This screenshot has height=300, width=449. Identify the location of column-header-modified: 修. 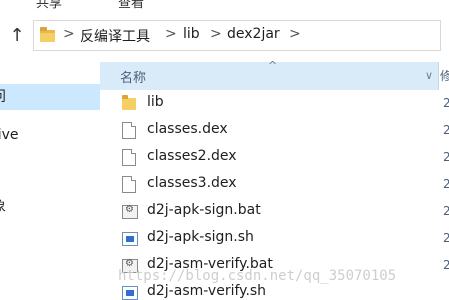
(444, 76).